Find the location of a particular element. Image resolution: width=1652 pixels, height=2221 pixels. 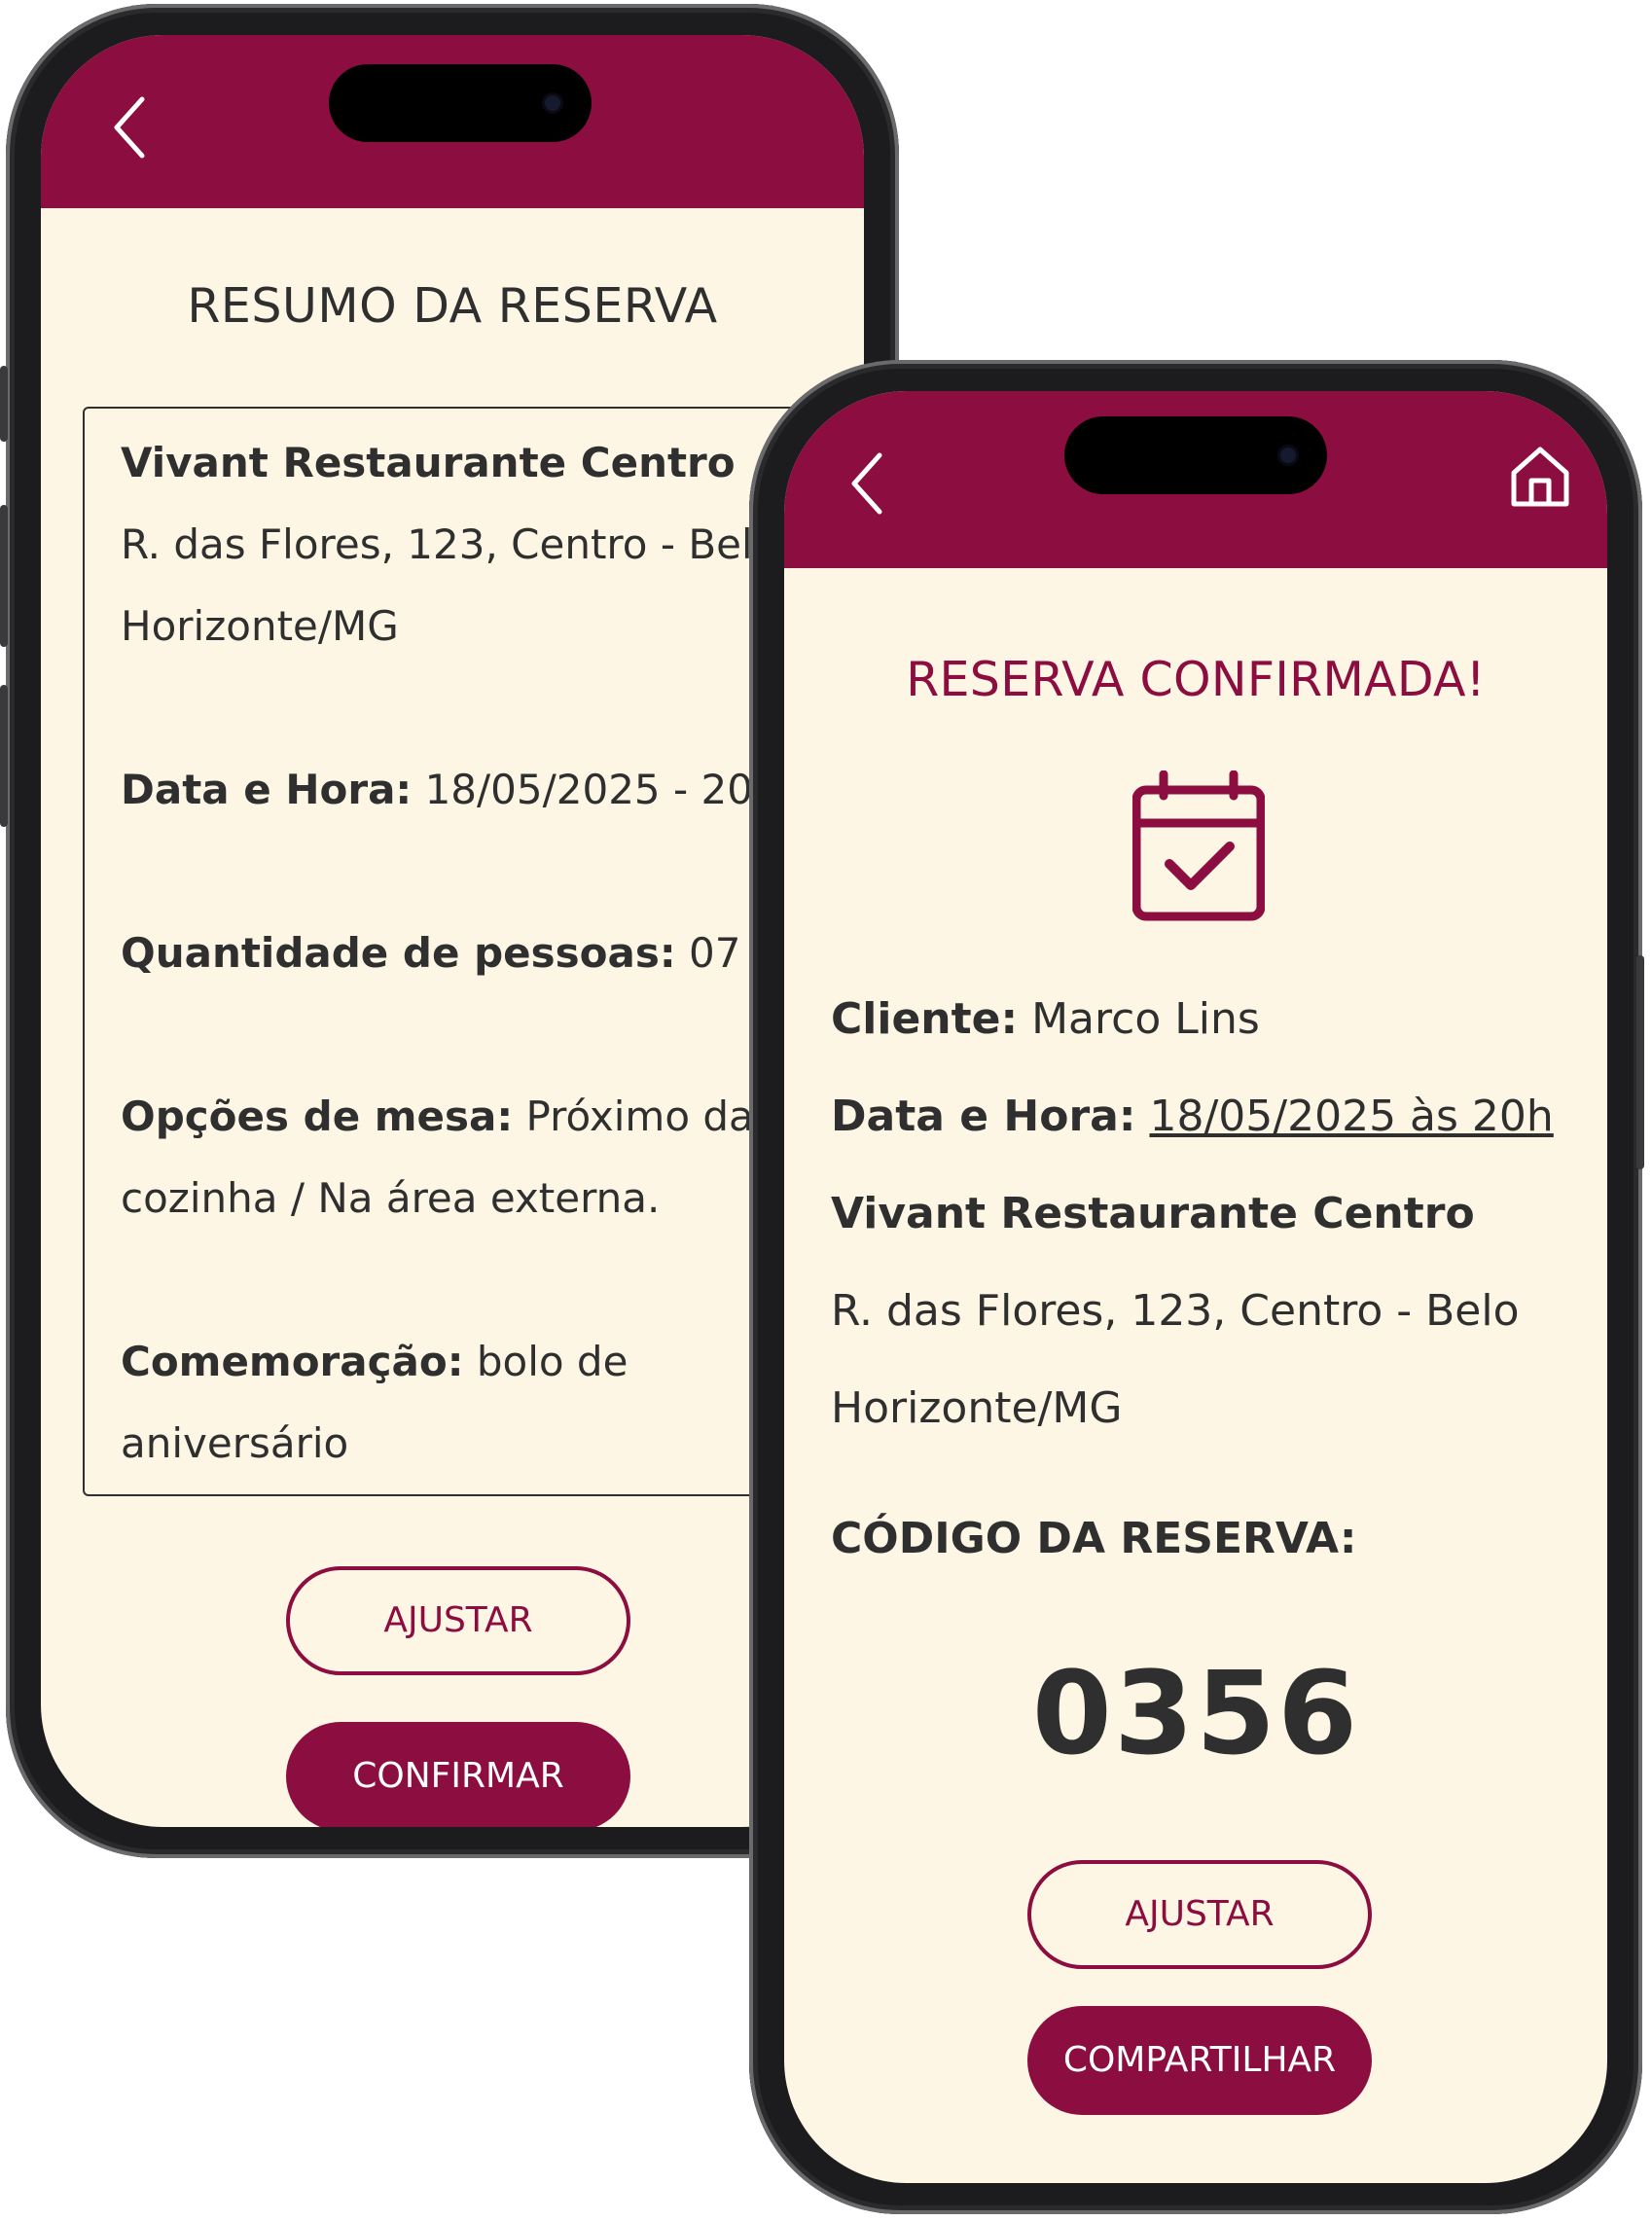

people-row: Quantidade de pessoas: 07 is located at coordinates (430, 953).